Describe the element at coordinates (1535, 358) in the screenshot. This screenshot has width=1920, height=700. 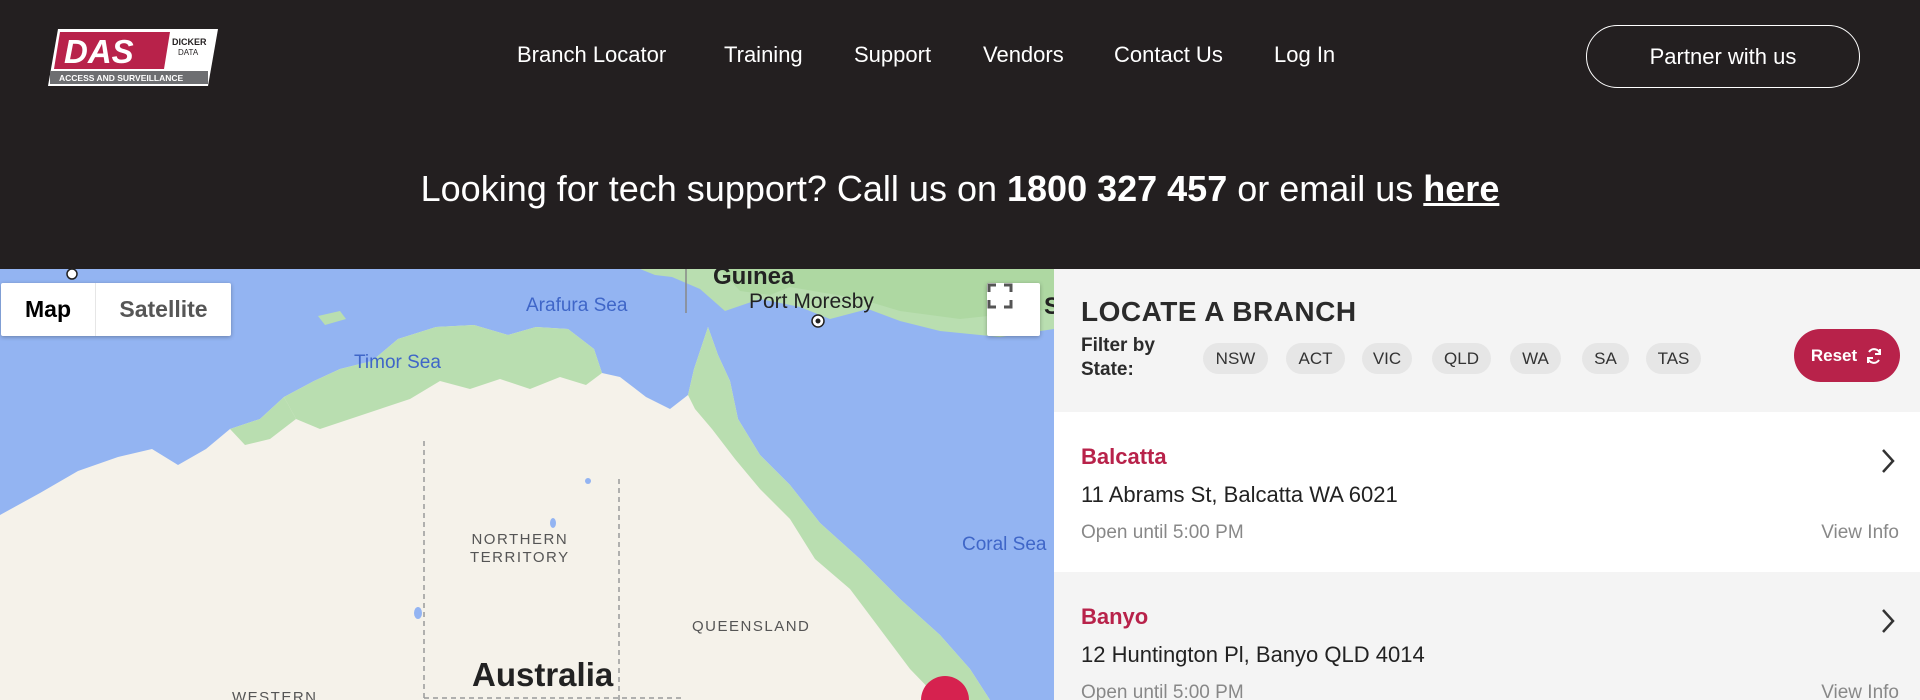
I see `state-filter-wa: WA` at that location.